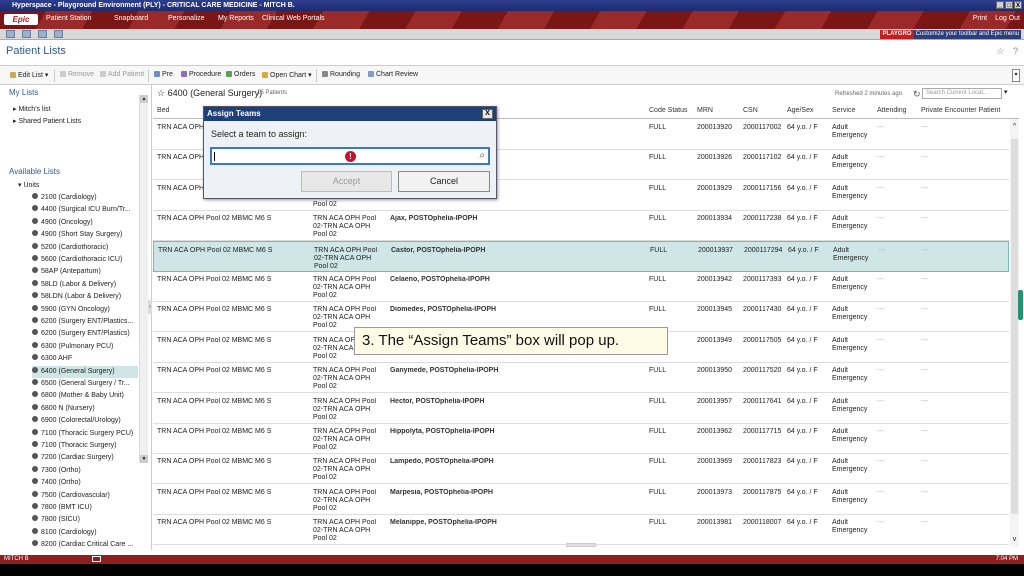  What do you see at coordinates (1015, 51) in the screenshot?
I see `help-icon: ?` at bounding box center [1015, 51].